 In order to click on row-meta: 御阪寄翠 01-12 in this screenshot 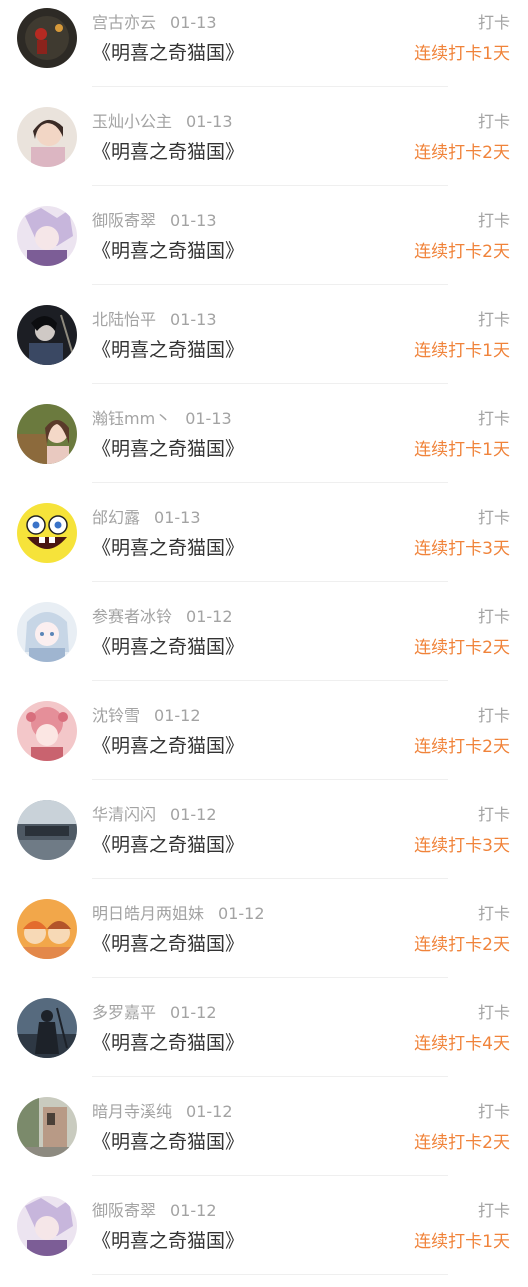, I will do `click(154, 1211)`.